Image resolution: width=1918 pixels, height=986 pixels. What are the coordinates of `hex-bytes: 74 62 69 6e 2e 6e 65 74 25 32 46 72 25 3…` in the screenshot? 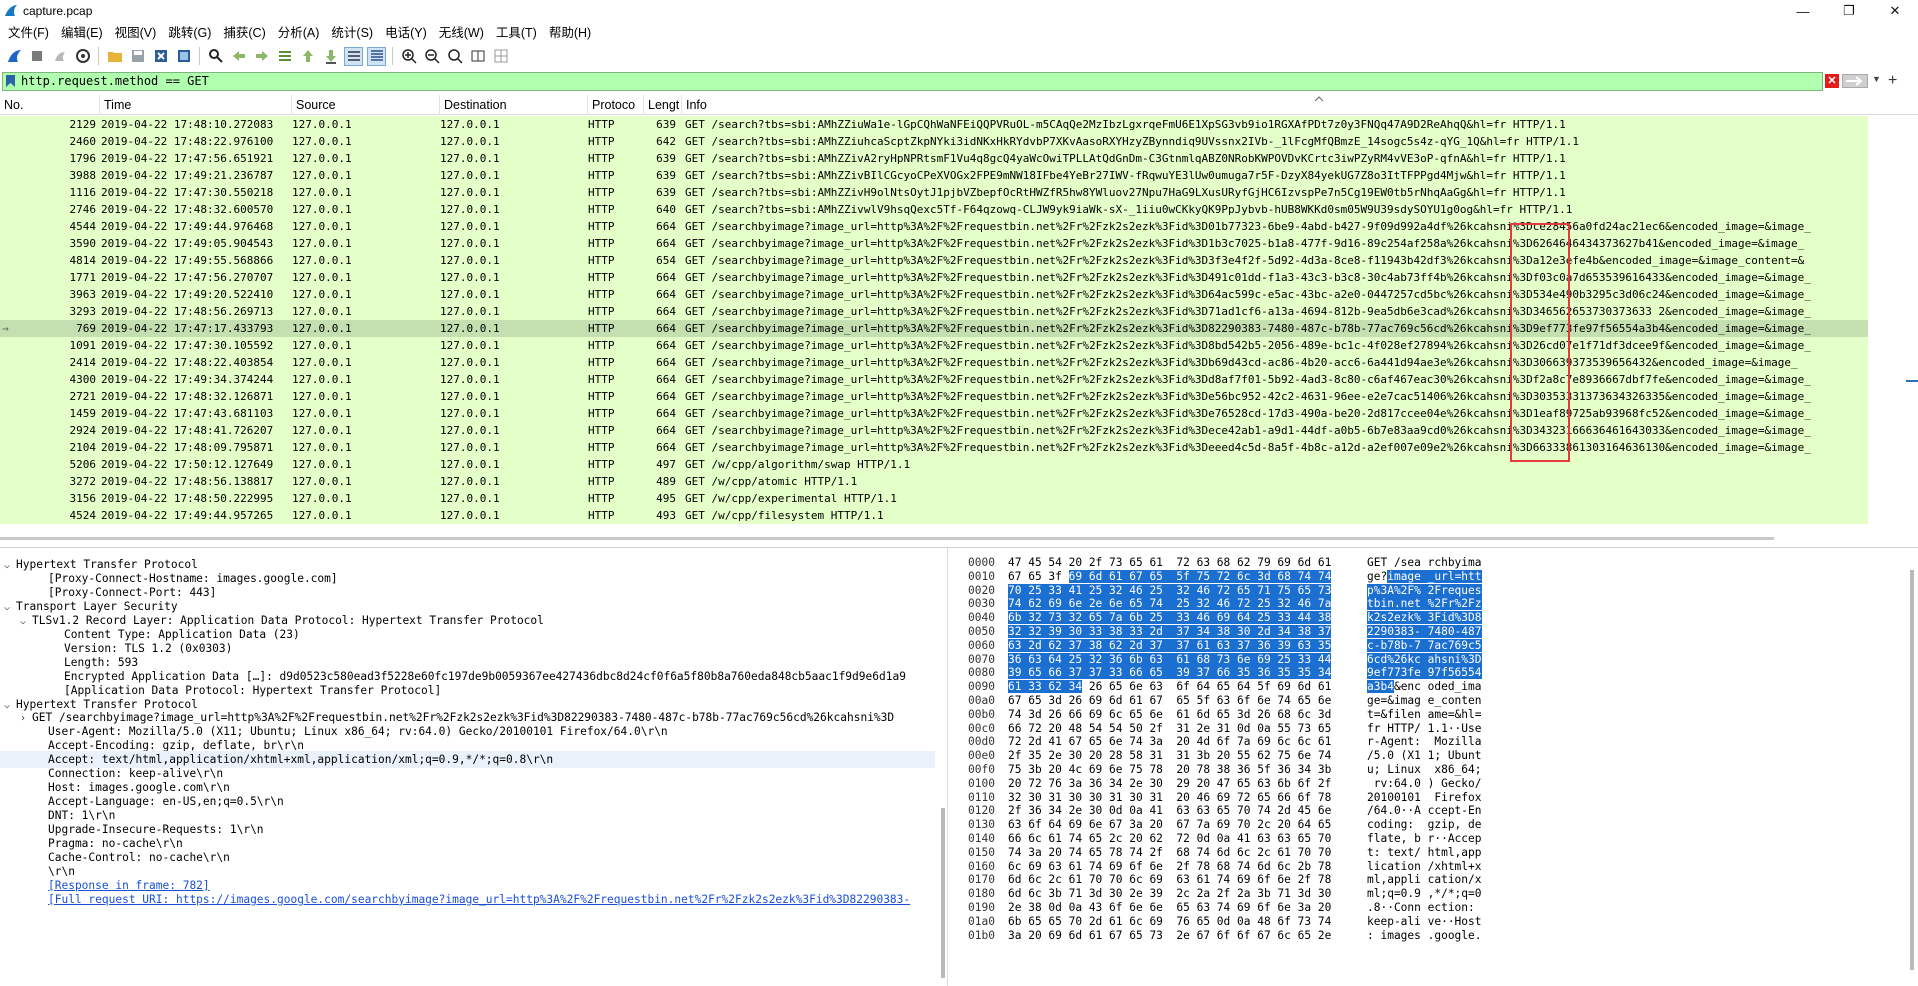 It's located at (1170, 604).